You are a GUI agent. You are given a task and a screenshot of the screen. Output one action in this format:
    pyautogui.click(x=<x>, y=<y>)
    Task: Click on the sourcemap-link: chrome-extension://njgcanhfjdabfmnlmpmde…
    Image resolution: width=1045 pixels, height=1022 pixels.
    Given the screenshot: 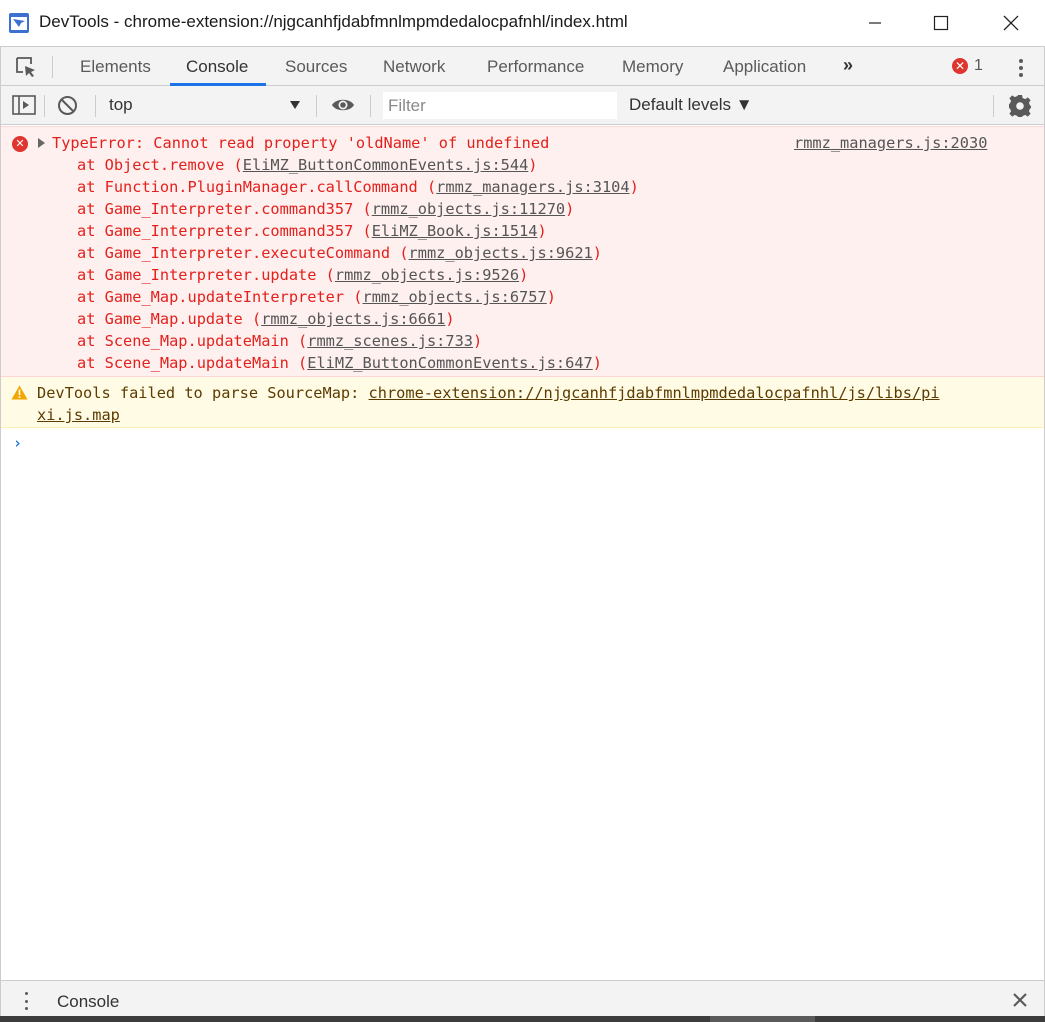 What is the action you would take?
    pyautogui.click(x=654, y=393)
    